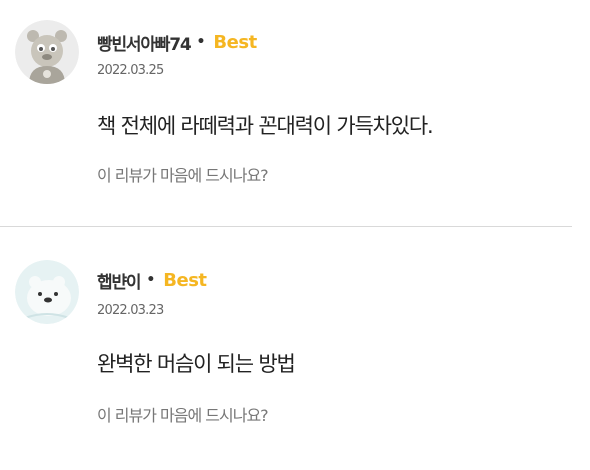 The image size is (590, 470). What do you see at coordinates (144, 44) in the screenshot?
I see `reviewer-nickname: 빵빈서아빠74` at bounding box center [144, 44].